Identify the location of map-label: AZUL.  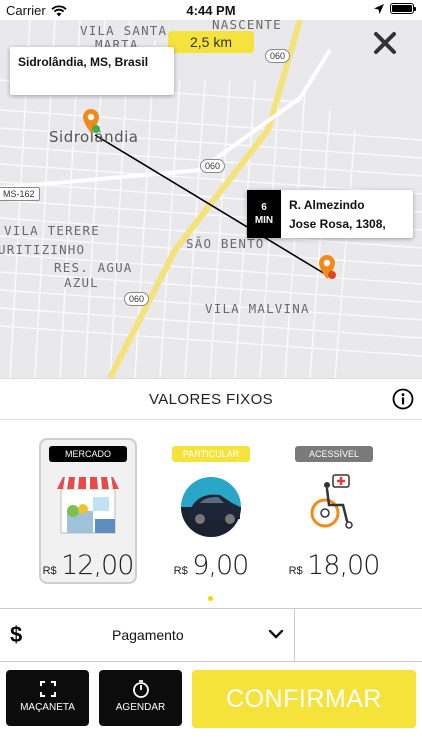
(81, 282).